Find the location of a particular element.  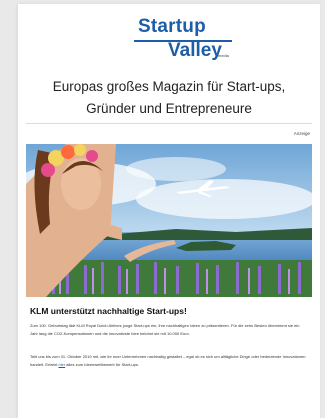

tagline-line2: Gründer und Entrepreneure is located at coordinates (169, 108).